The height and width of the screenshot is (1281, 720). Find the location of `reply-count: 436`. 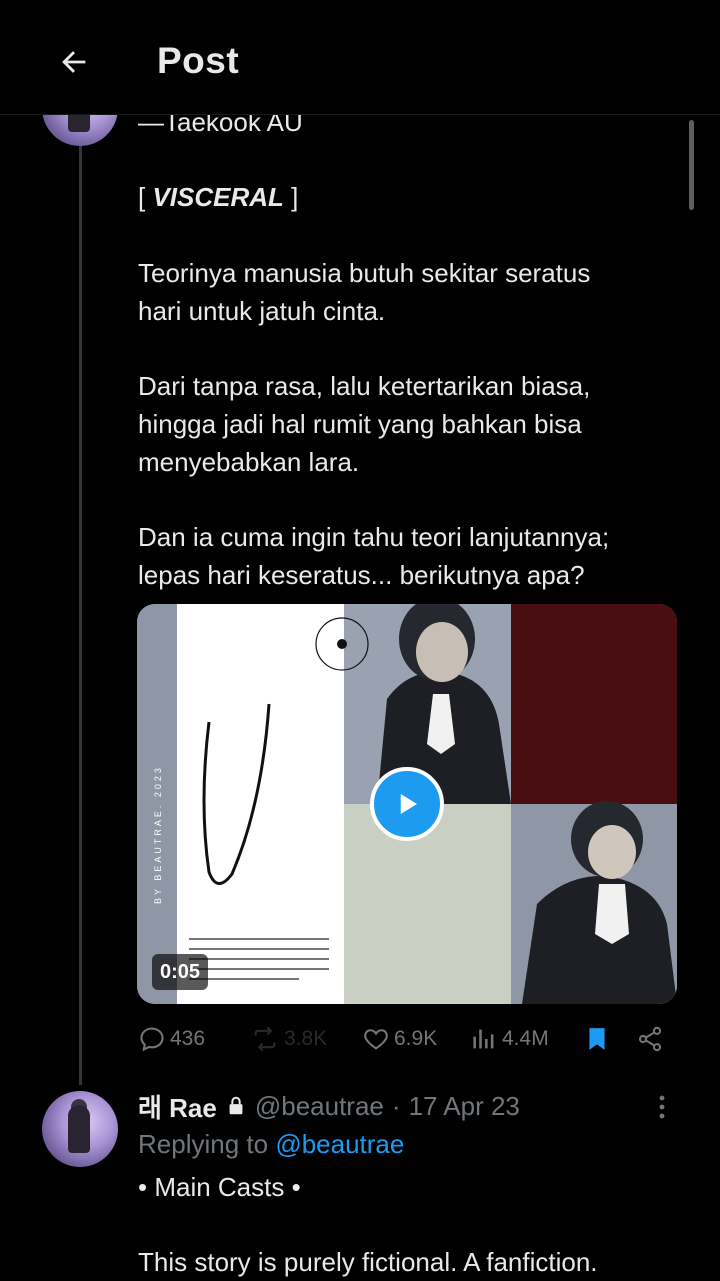

reply-count: 436 is located at coordinates (188, 1038).